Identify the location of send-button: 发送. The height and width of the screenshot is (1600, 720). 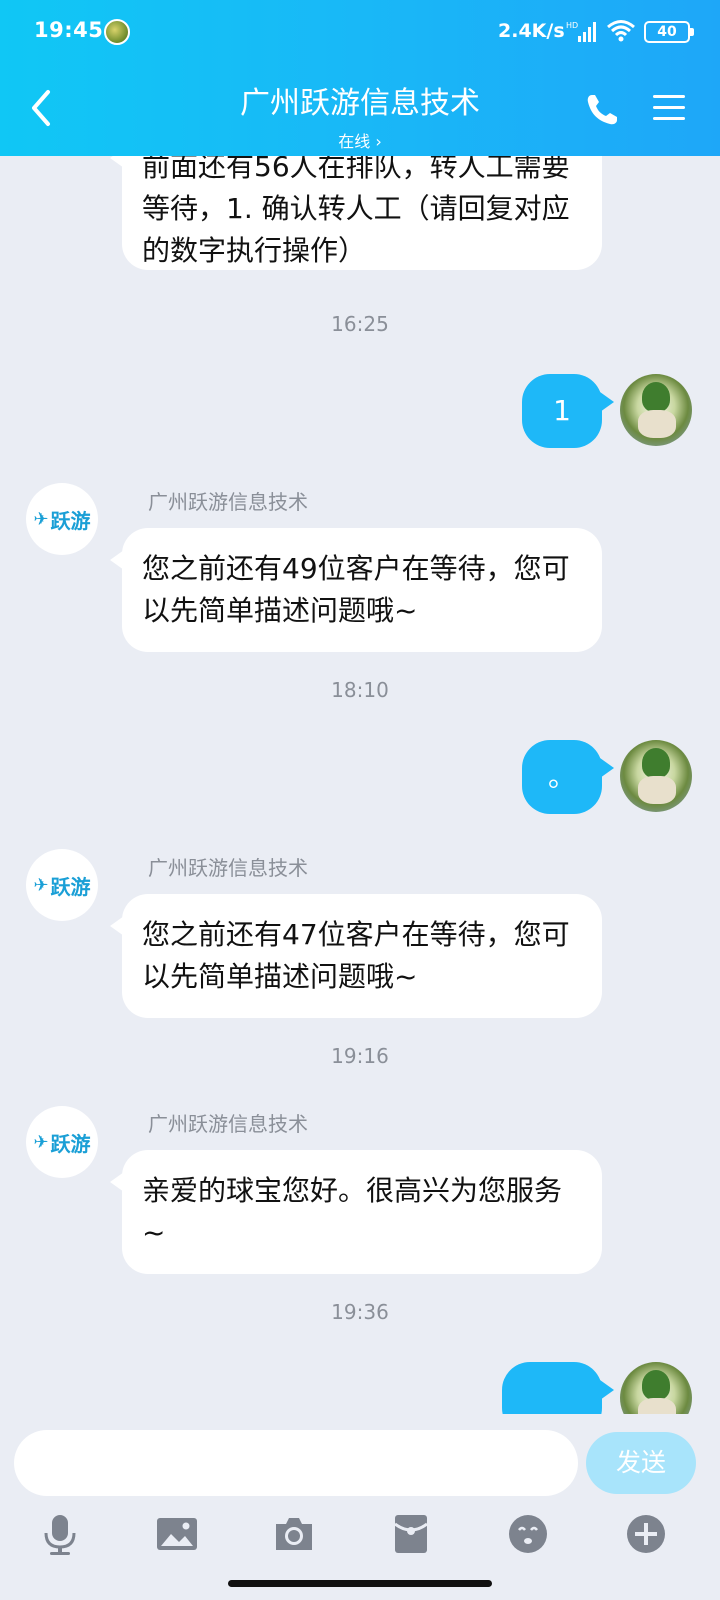
(641, 1463).